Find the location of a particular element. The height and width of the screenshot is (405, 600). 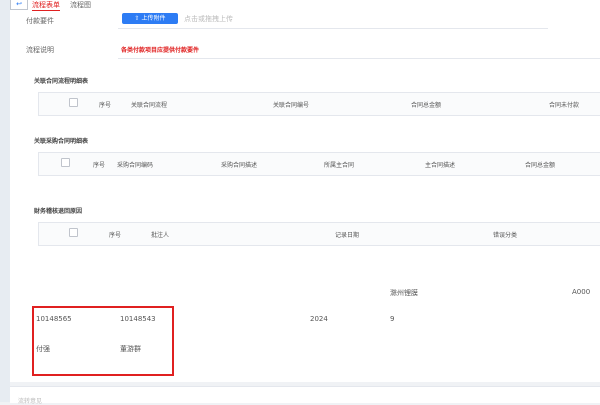

back-arrow-icon: ↩ is located at coordinates (19, 5).